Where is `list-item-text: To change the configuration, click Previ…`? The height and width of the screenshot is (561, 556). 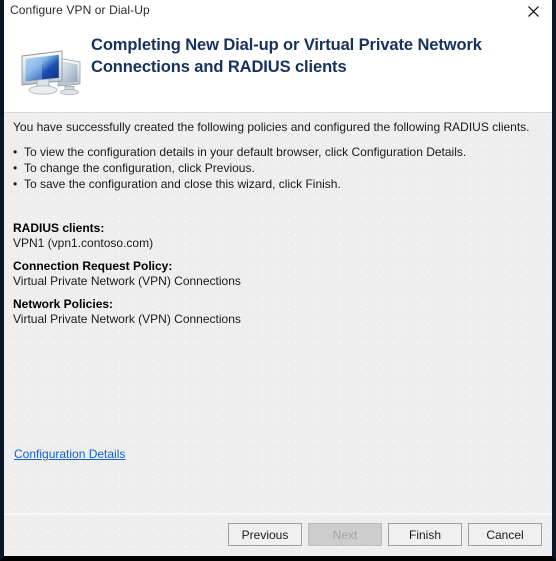
list-item-text: To change the configuration, click Previ… is located at coordinates (139, 168).